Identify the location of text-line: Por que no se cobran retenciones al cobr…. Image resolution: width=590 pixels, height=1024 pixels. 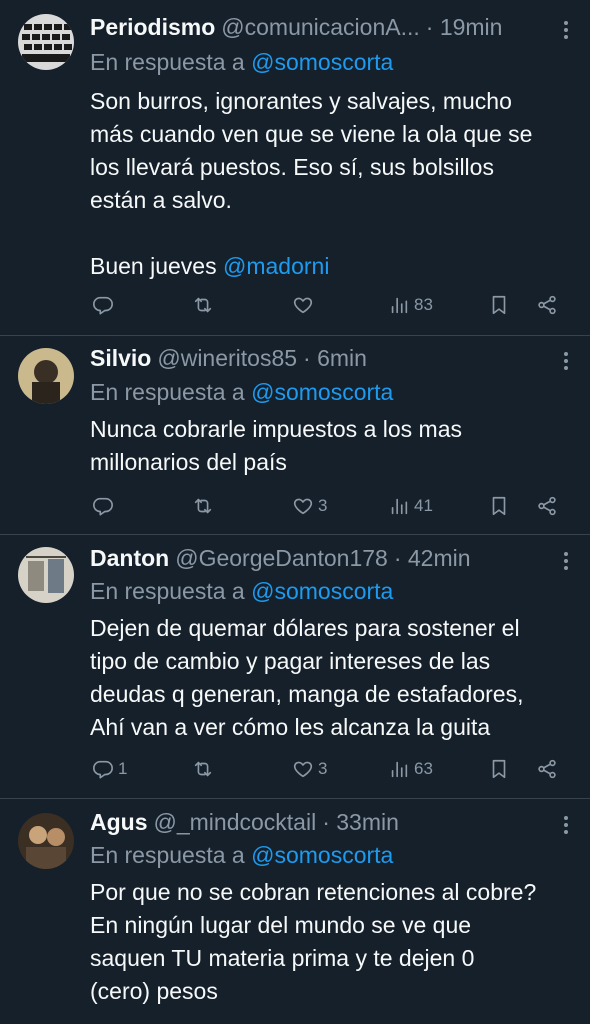
(313, 892).